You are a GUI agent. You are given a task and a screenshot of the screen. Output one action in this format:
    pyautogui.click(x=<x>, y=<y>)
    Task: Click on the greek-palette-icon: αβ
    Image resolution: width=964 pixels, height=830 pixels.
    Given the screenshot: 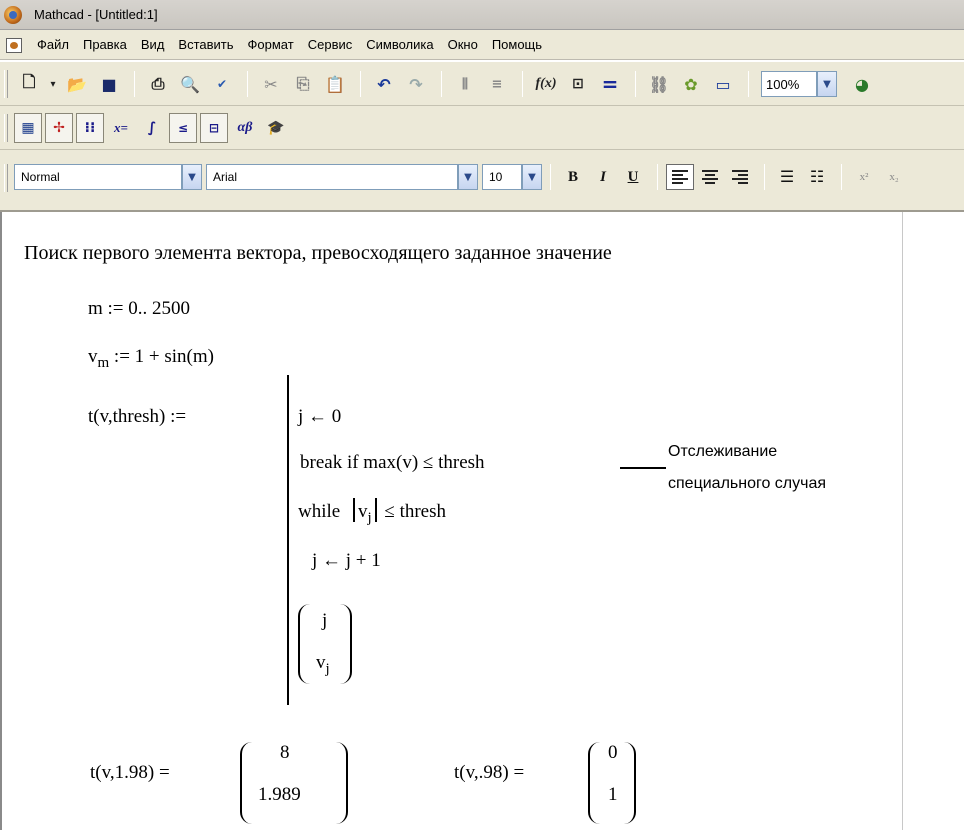 What is the action you would take?
    pyautogui.click(x=245, y=128)
    